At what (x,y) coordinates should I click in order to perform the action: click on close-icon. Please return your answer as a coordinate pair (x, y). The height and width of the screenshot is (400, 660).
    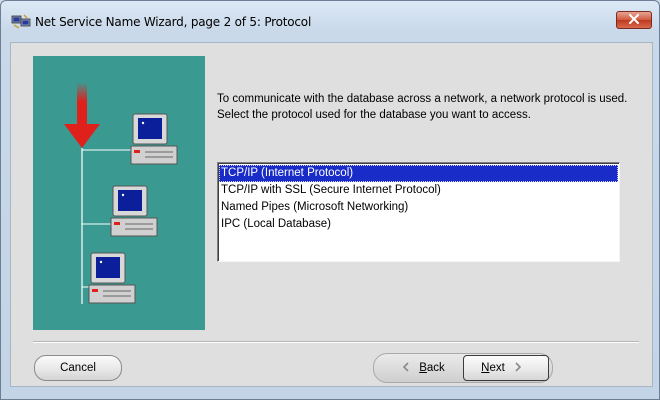
    Looking at the image, I should click on (634, 20).